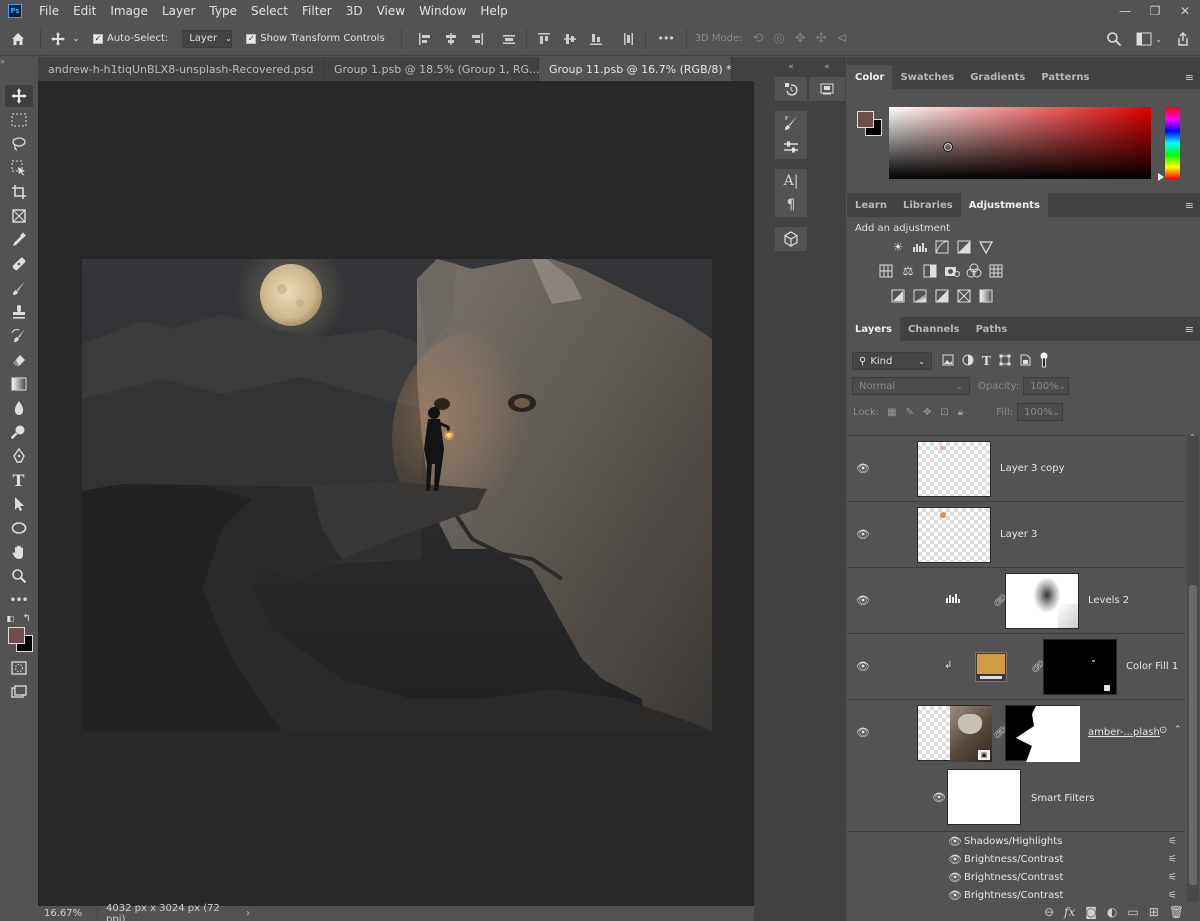  I want to click on pen-tool-icon, so click(19, 456).